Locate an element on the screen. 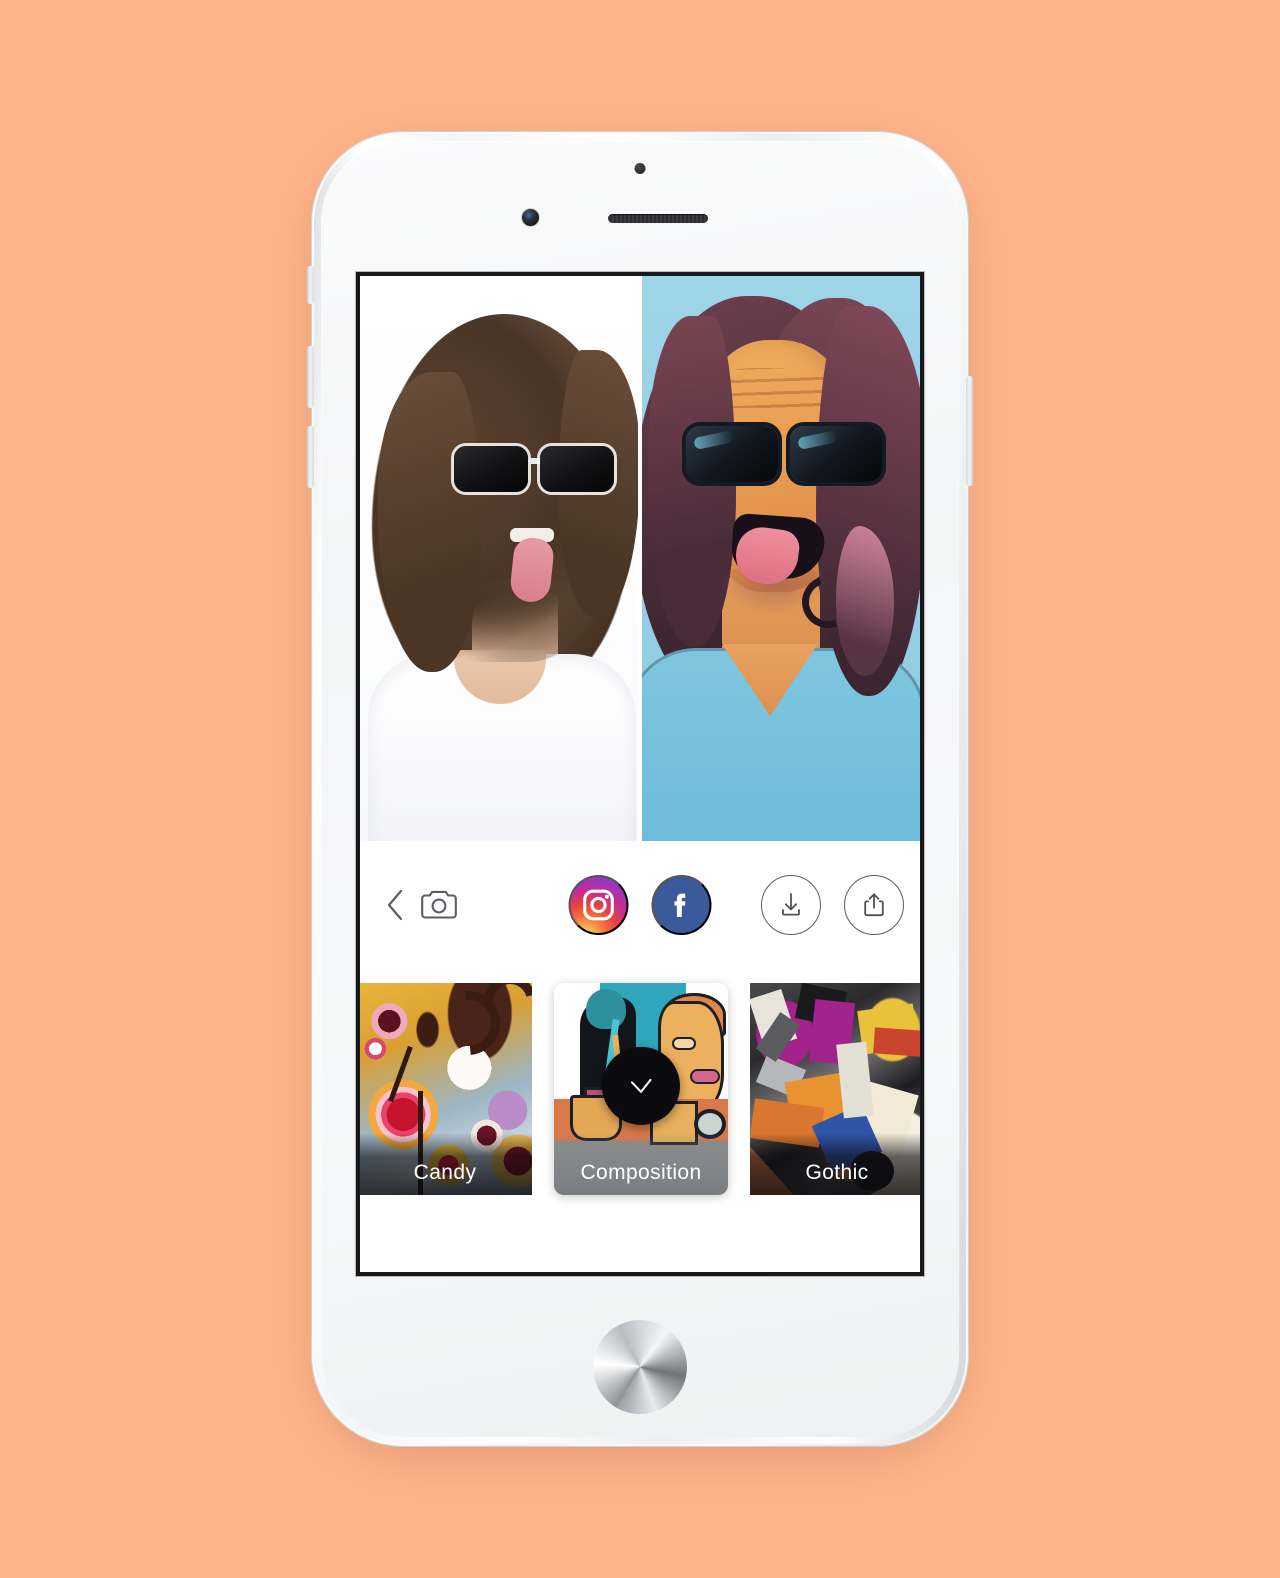  filter-card-gothic: Gothic is located at coordinates (835, 1089).